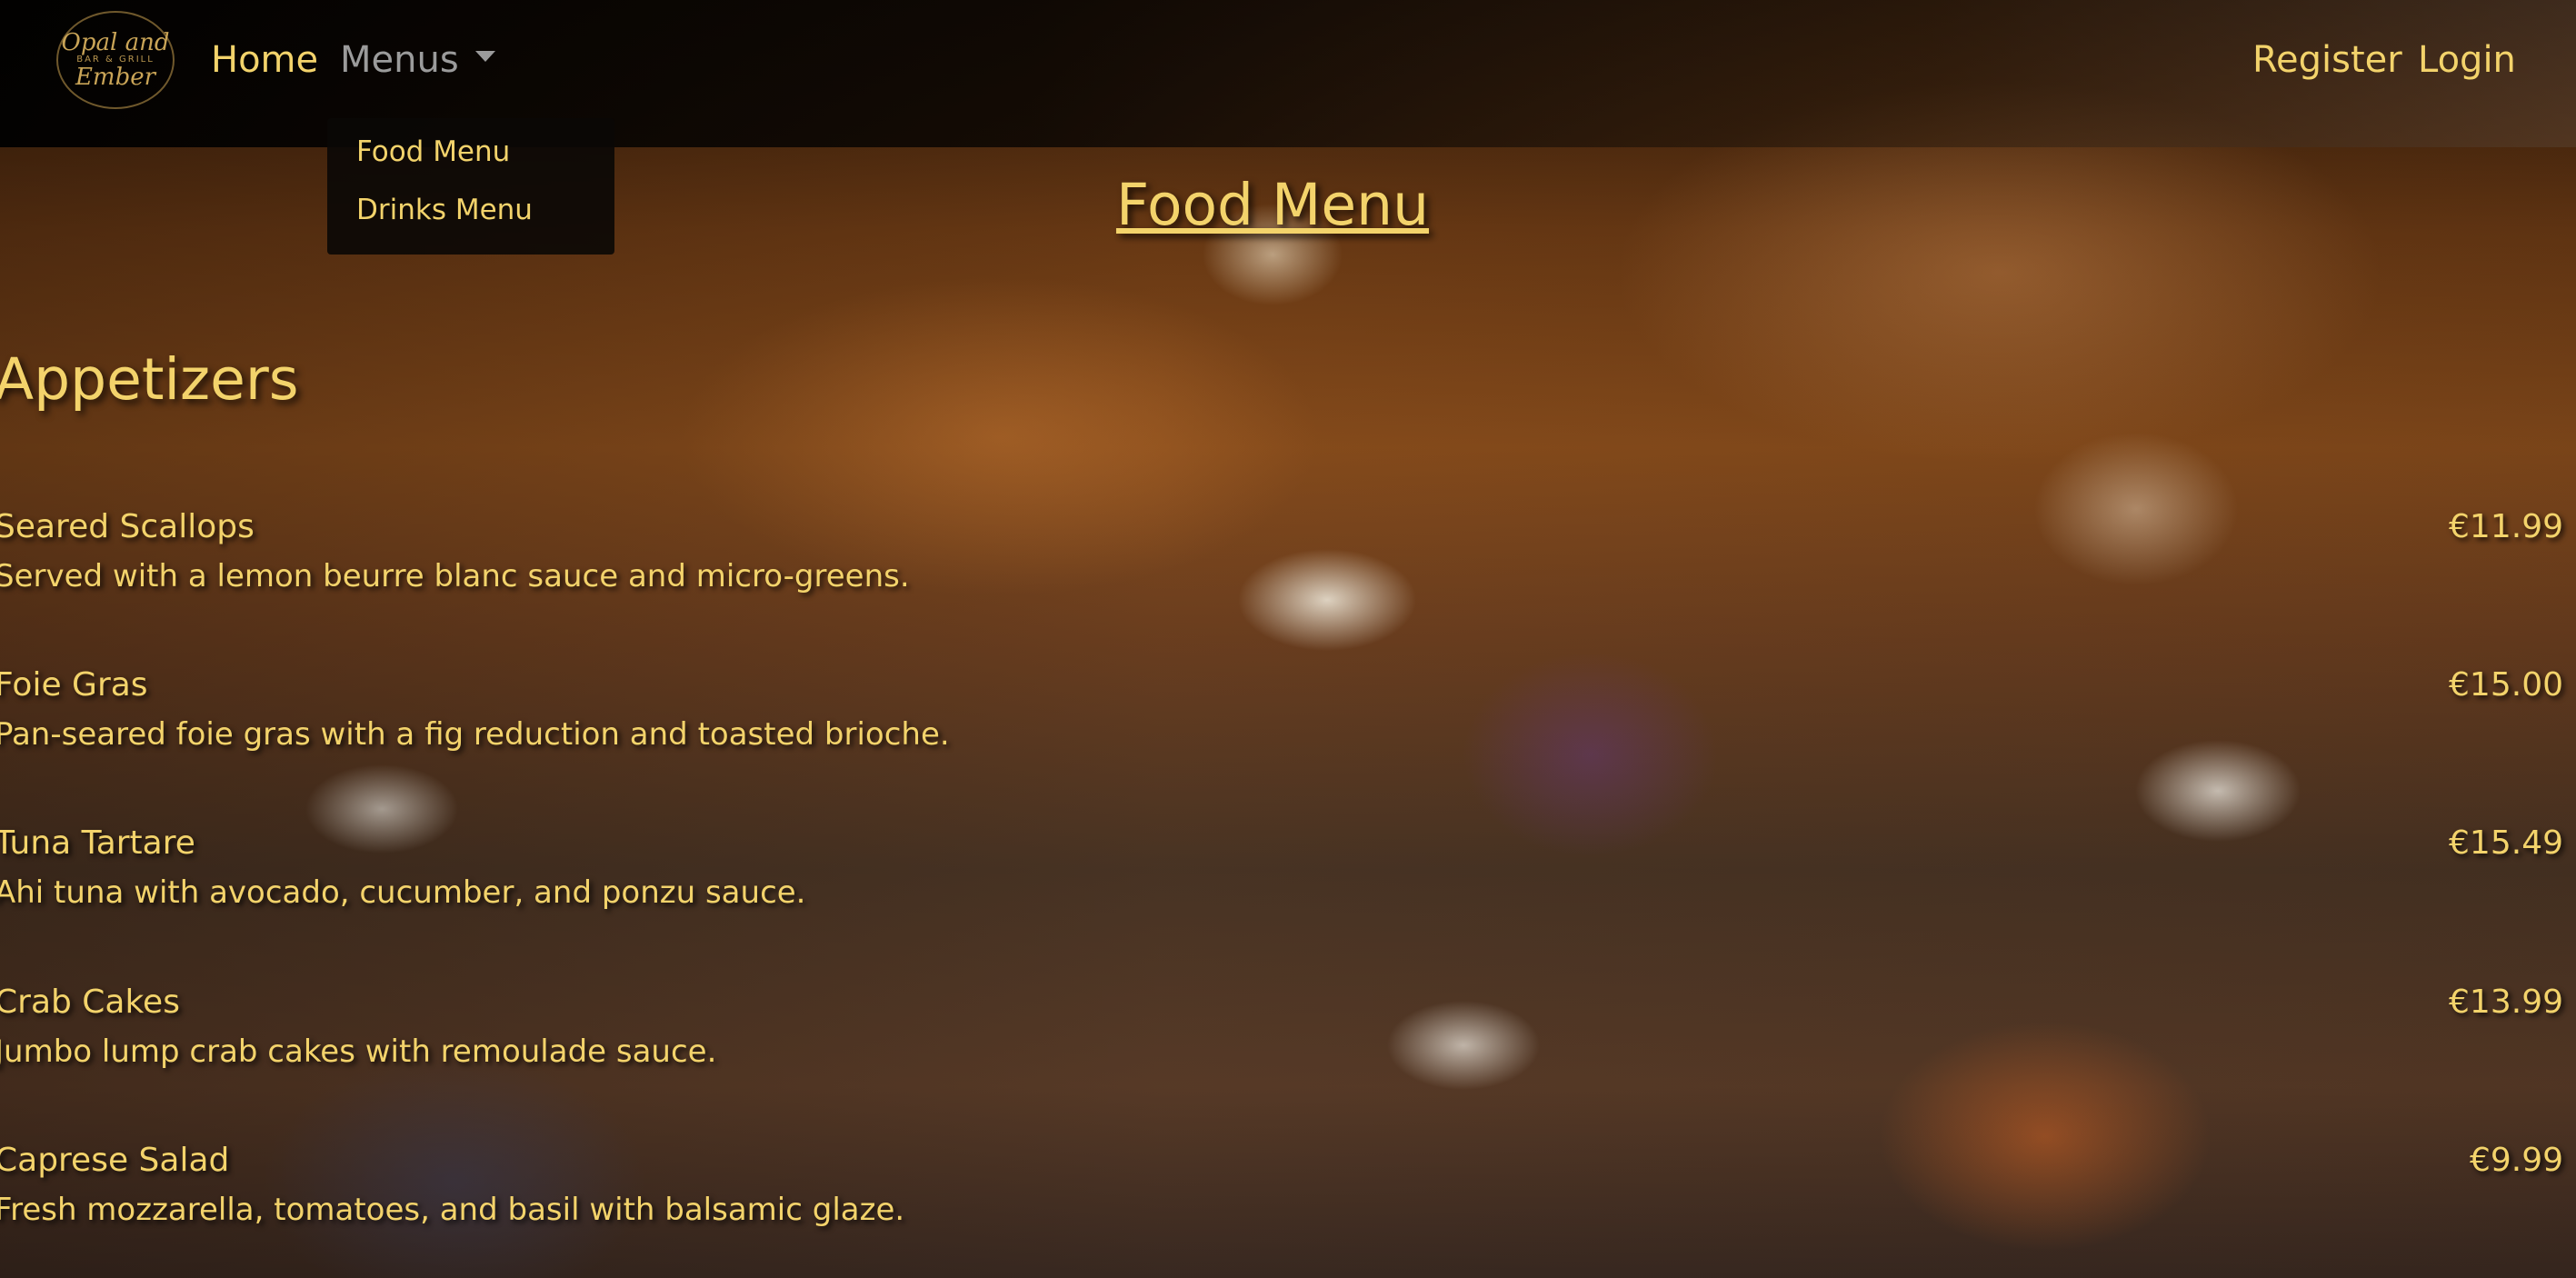 The height and width of the screenshot is (1278, 2576). What do you see at coordinates (2467, 60) in the screenshot?
I see `nav-login-link: Login` at bounding box center [2467, 60].